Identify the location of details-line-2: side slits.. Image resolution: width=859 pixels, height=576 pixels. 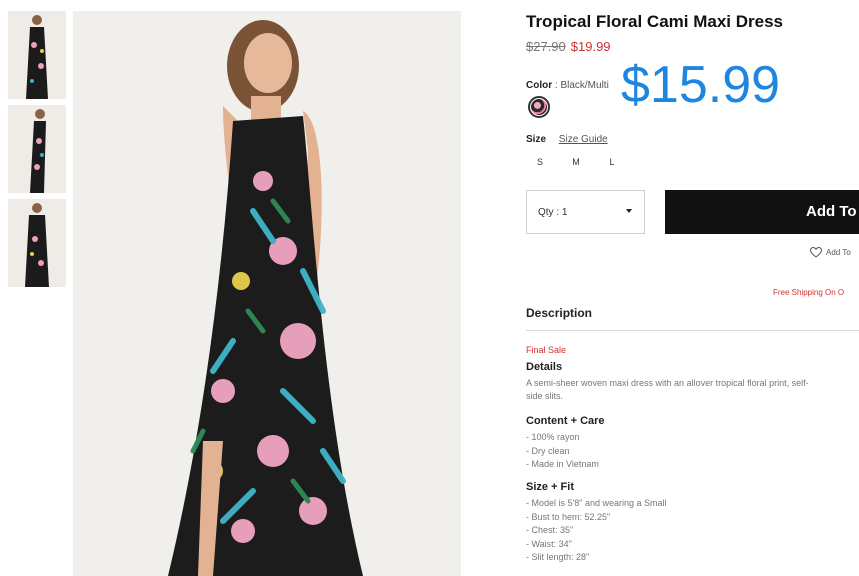
(545, 396).